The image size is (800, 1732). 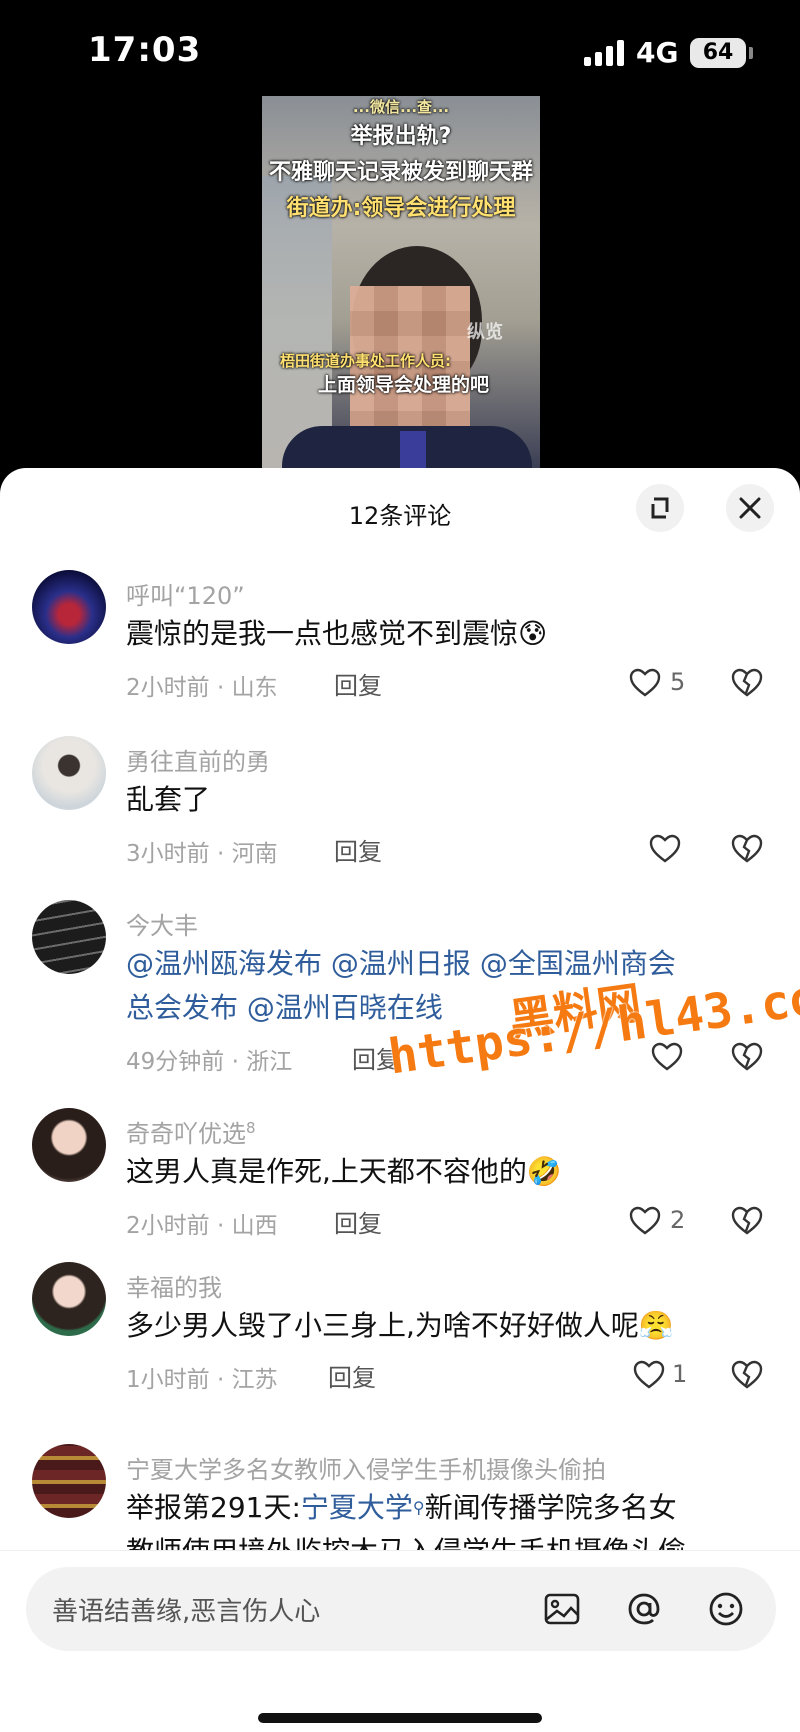 I want to click on comment-username: 勇往直前的勇, so click(x=198, y=759).